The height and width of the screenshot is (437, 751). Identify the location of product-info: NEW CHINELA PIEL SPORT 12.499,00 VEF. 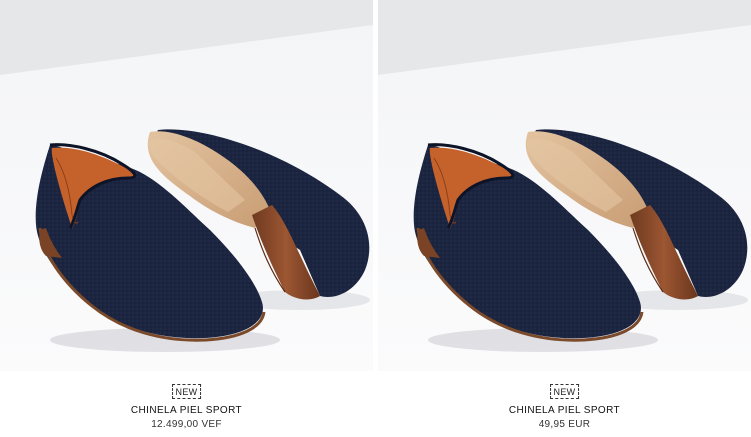
(186, 404).